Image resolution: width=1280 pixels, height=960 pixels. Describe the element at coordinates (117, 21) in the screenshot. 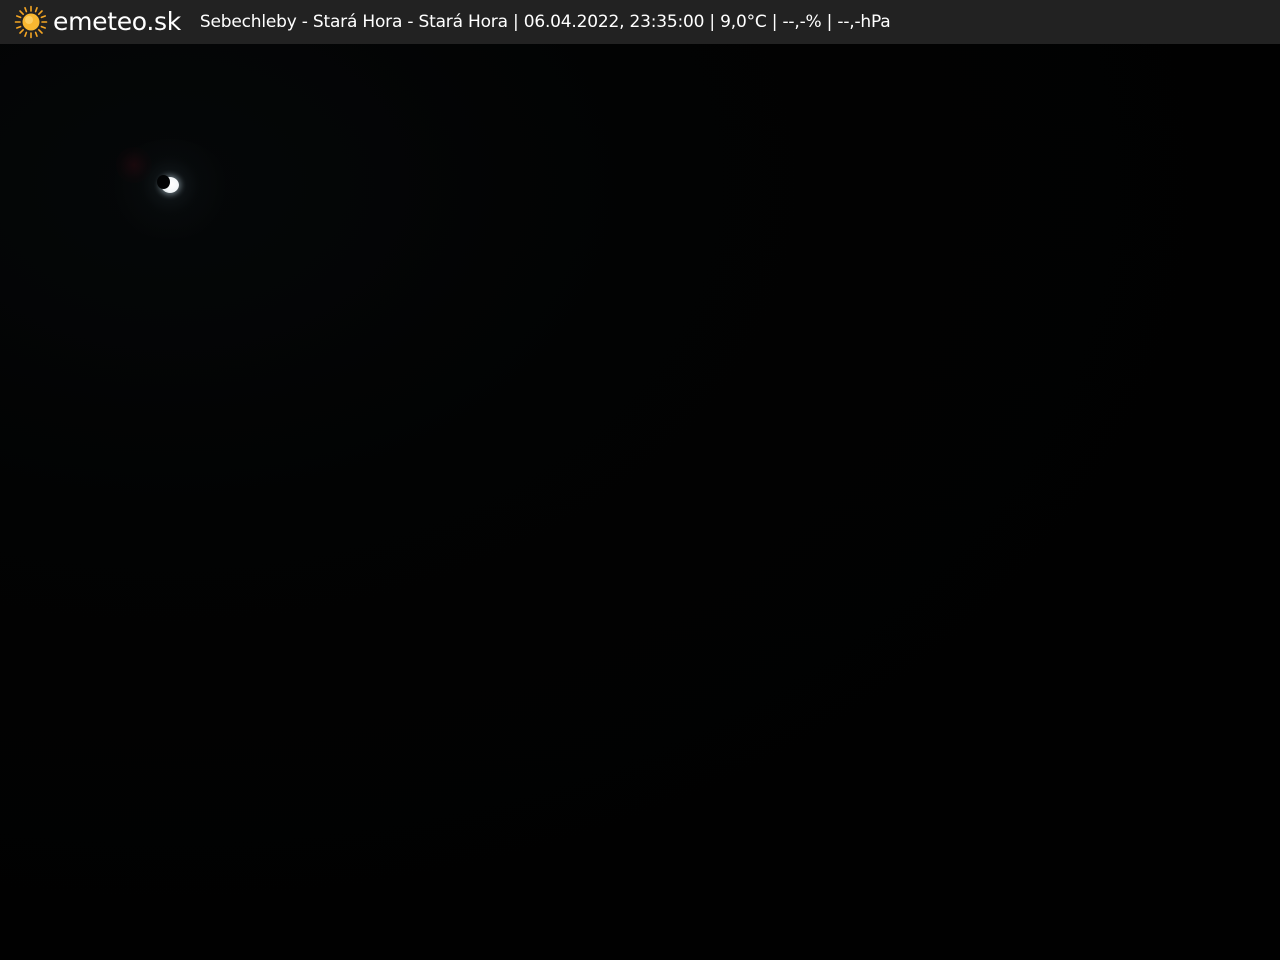

I see `brand-name: emeteo.sk` at that location.